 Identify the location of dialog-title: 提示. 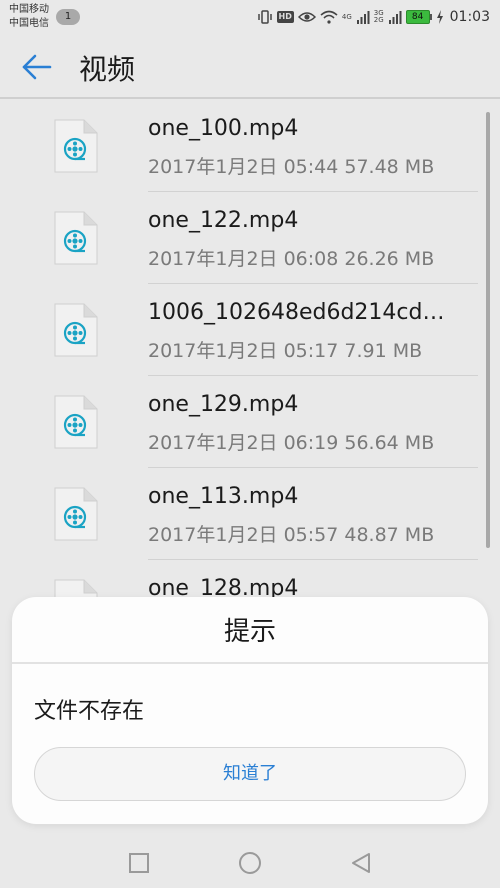
(249, 632).